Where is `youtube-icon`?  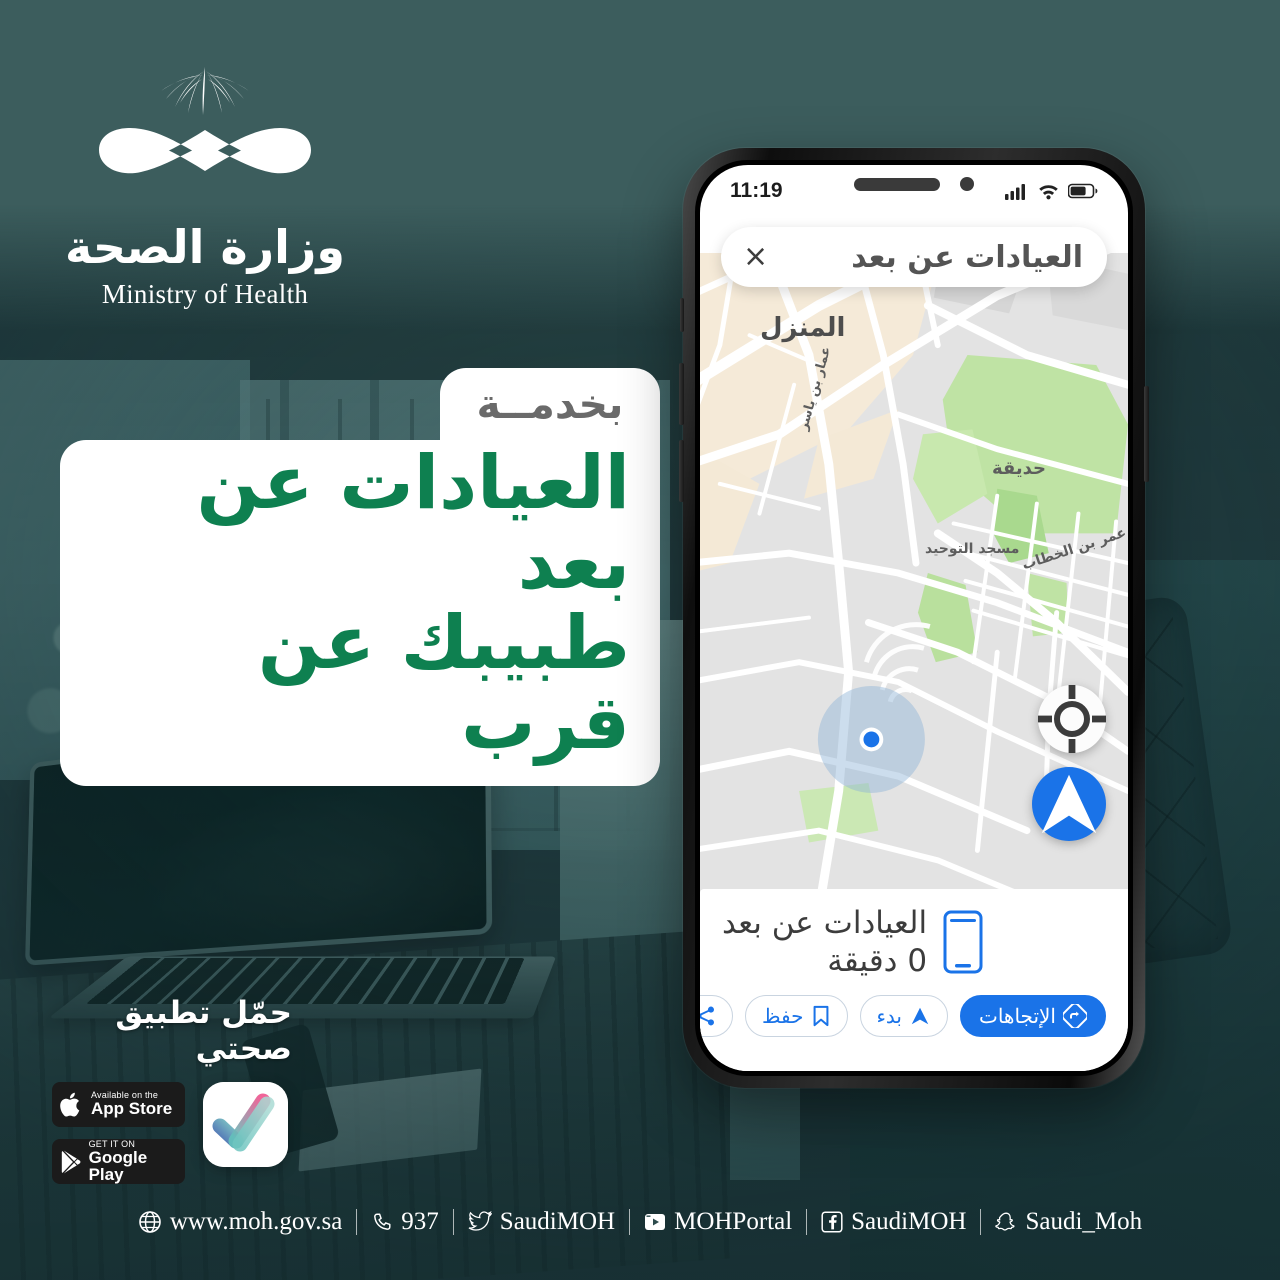 youtube-icon is located at coordinates (655, 1222).